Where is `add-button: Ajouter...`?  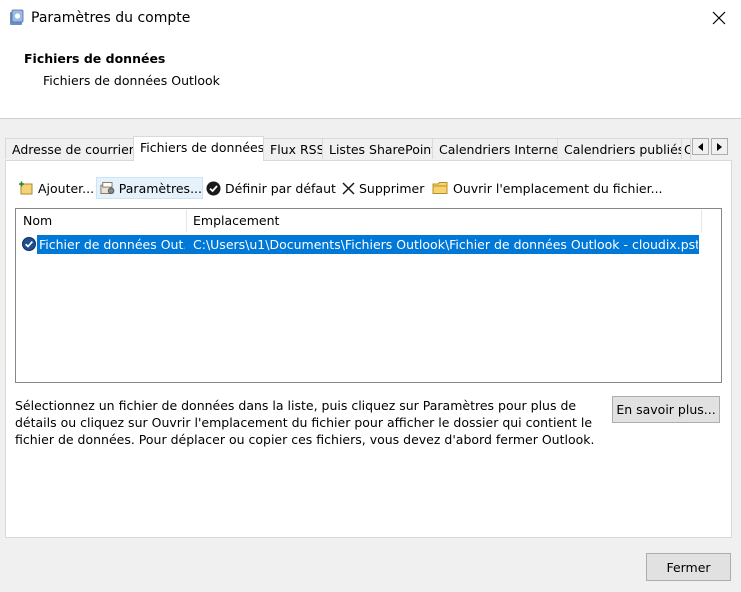
add-button: Ajouter... is located at coordinates (56, 188).